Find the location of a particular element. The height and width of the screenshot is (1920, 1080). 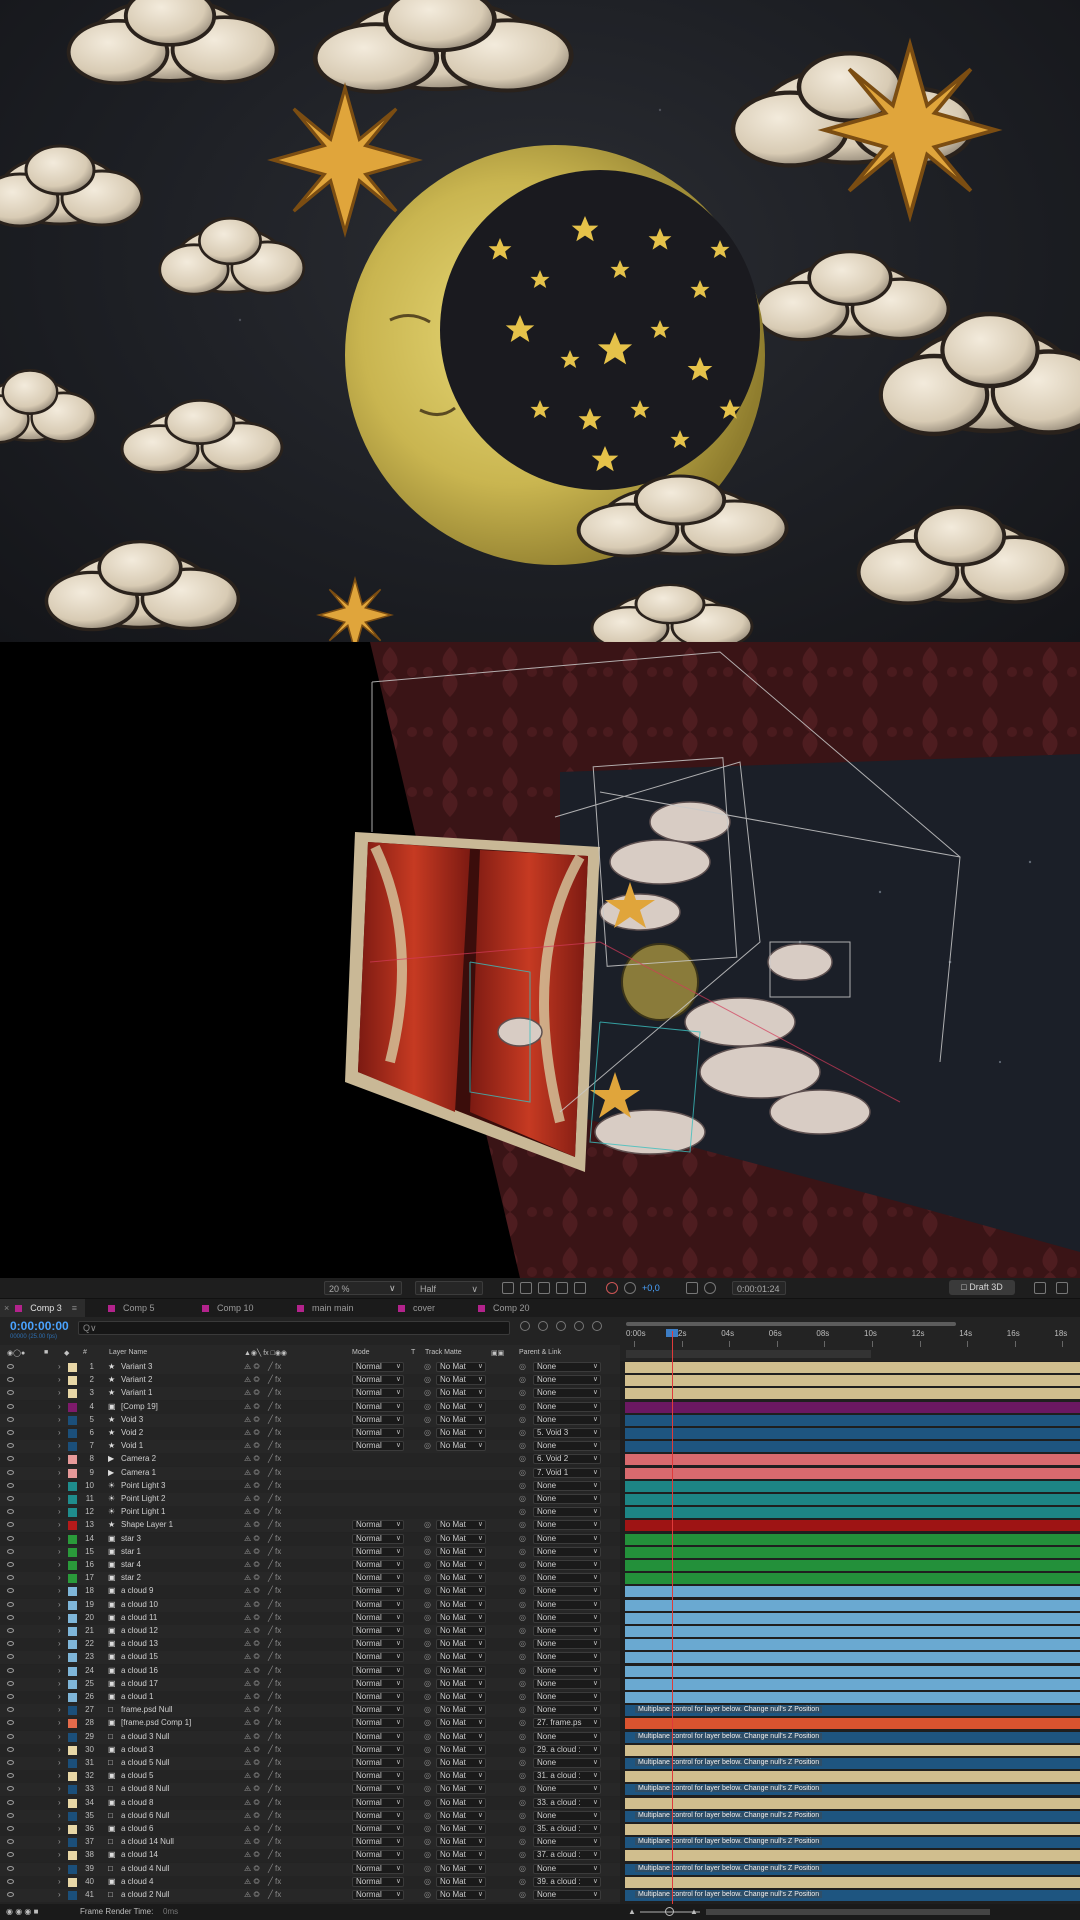

grid-guides-icon is located at coordinates (580, 1288).